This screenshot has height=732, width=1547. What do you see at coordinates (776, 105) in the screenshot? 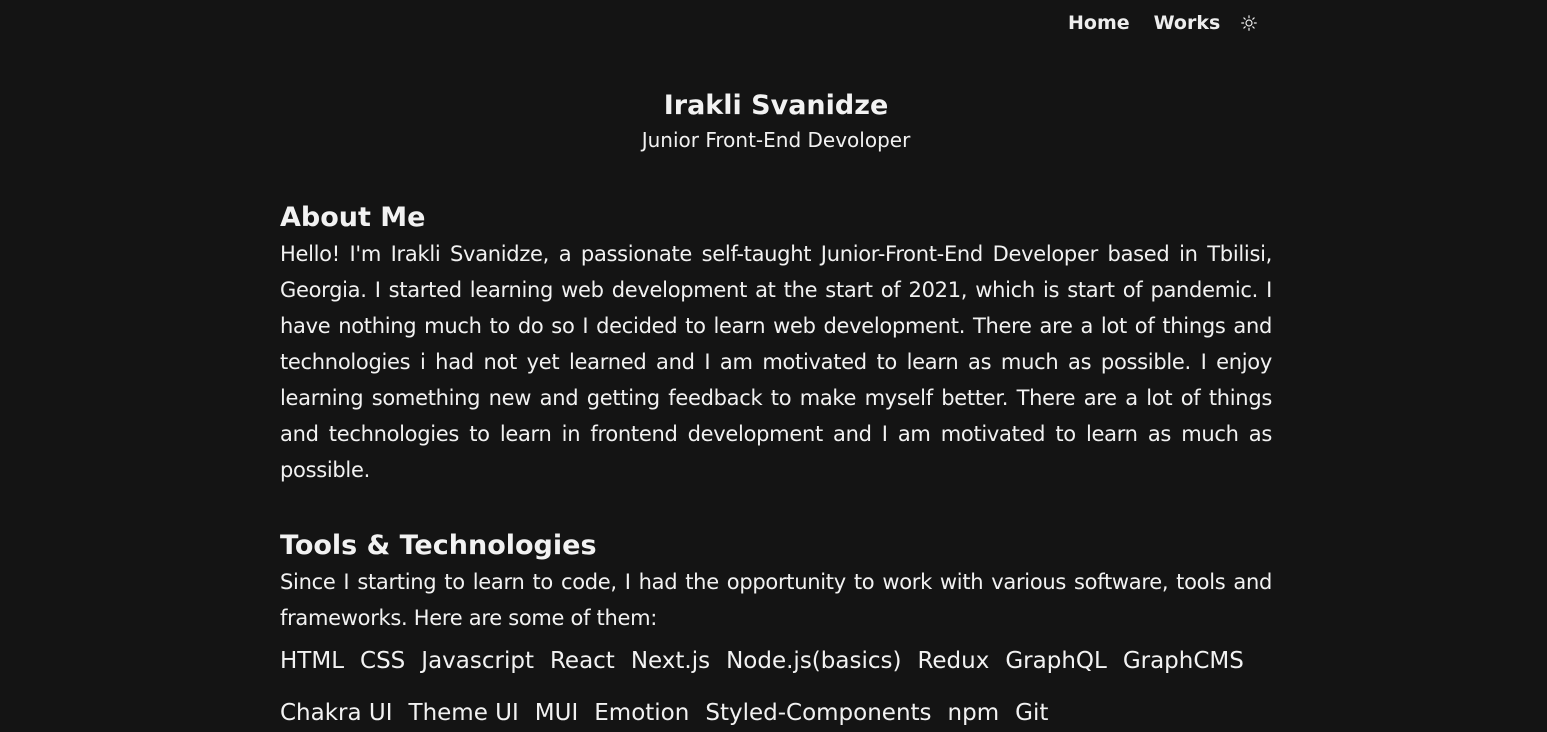
I see `page-title: Irakli Svanidze` at bounding box center [776, 105].